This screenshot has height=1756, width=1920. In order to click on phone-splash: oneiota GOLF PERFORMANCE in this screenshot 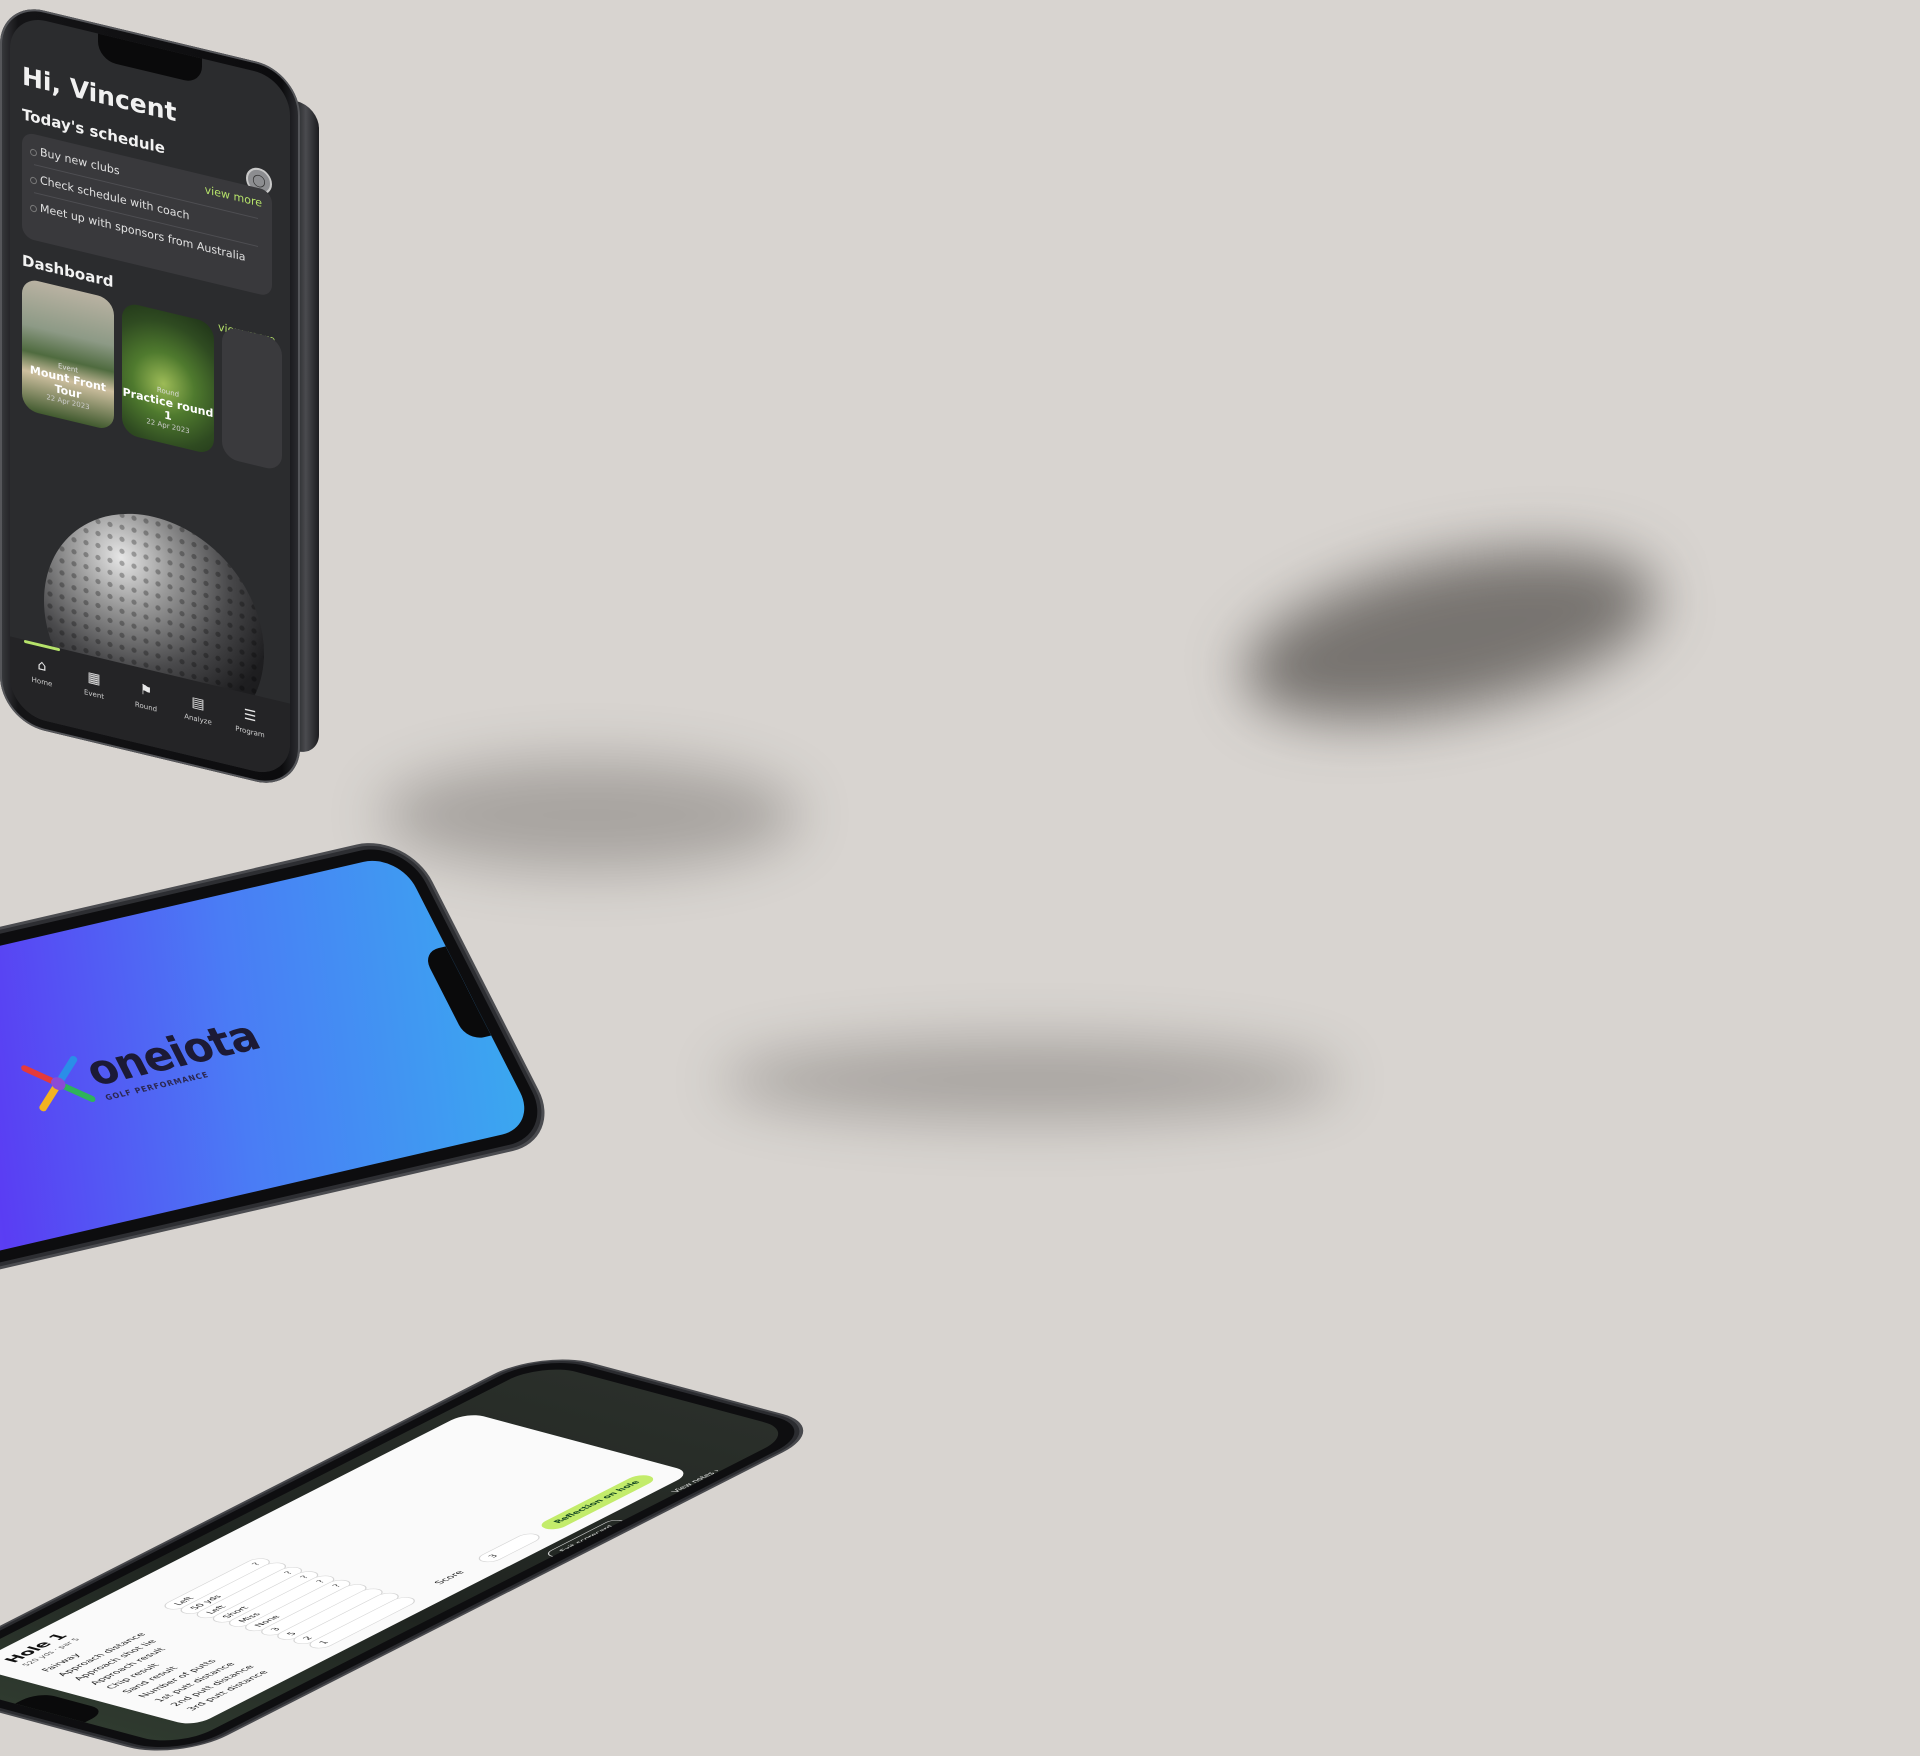, I will do `click(277, 1060)`.